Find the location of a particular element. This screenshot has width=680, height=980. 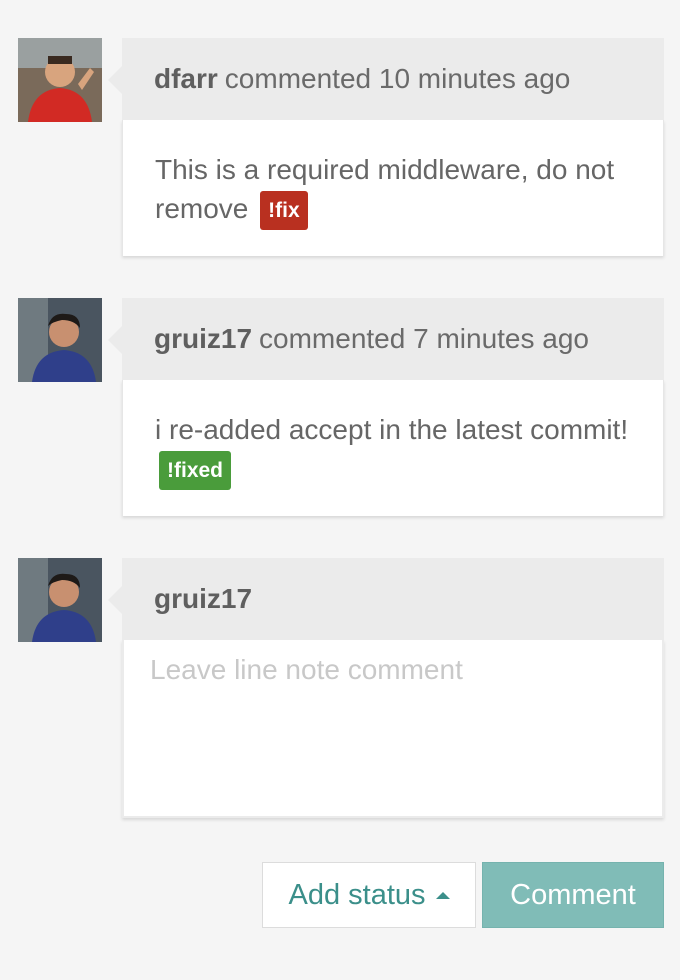

comment-header: dfarr commented 10 minutes ago is located at coordinates (386, 79).